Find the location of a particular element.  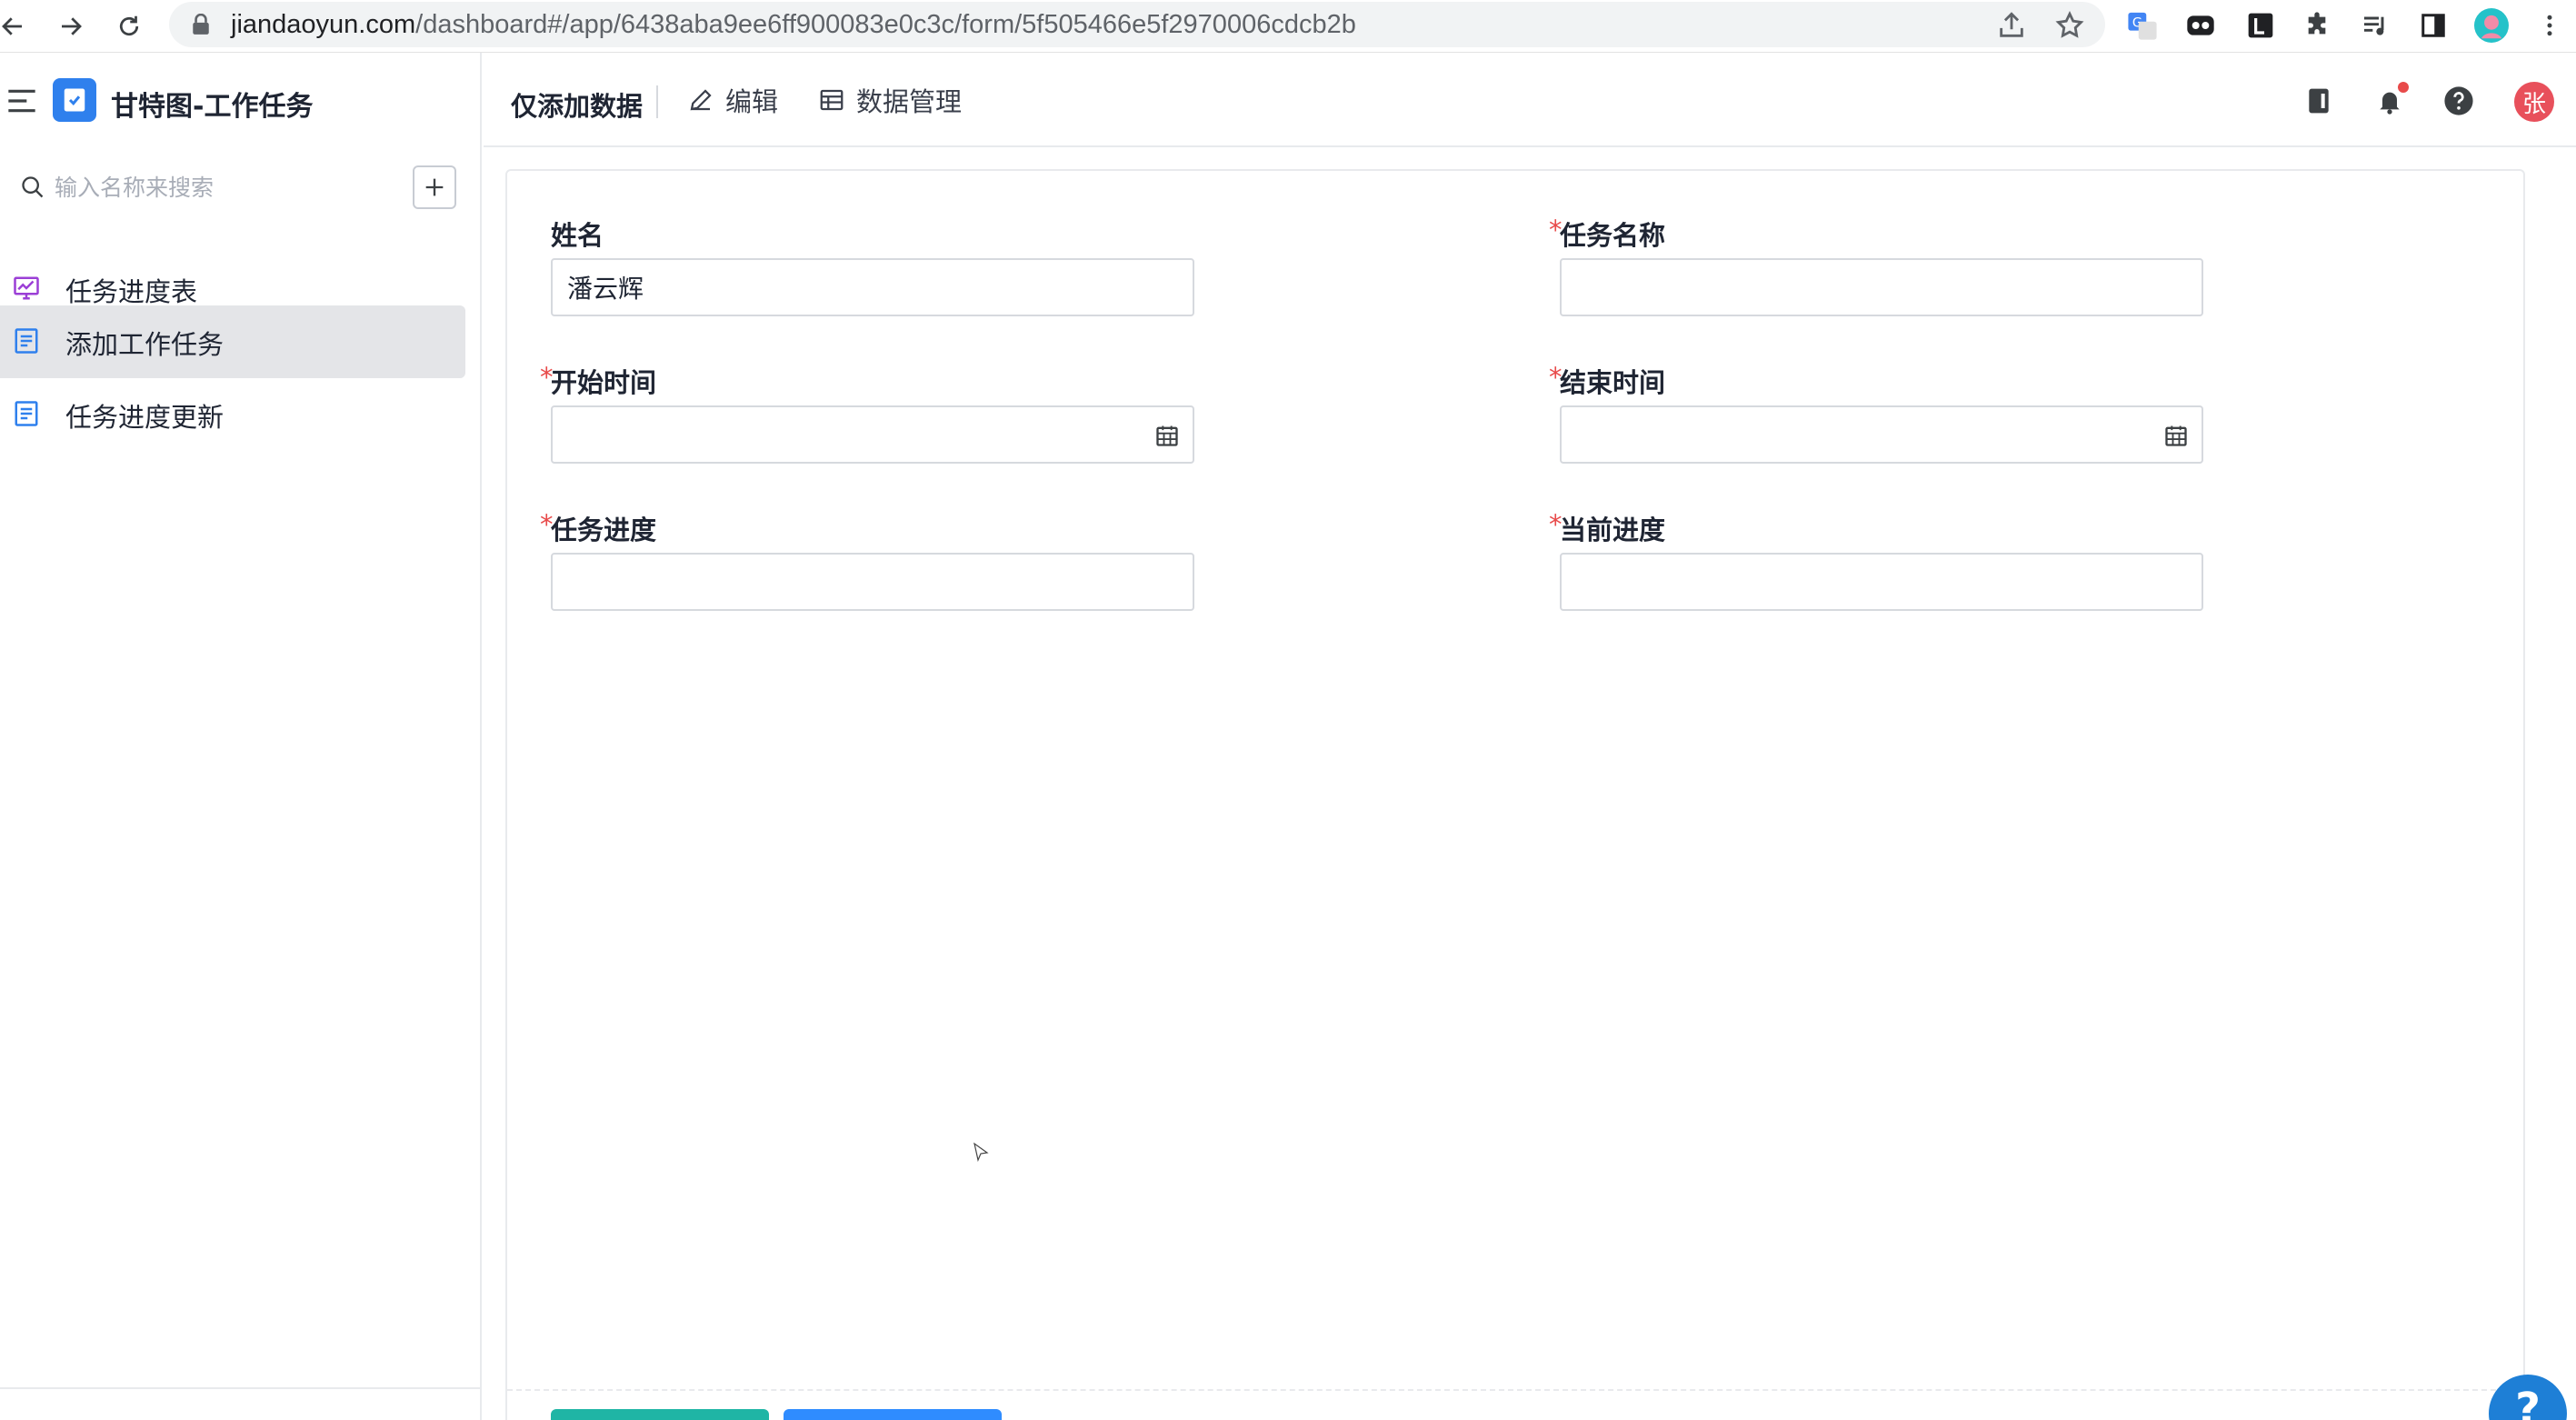

field-label-current-progress: * 当前进度 is located at coordinates (1607, 527).